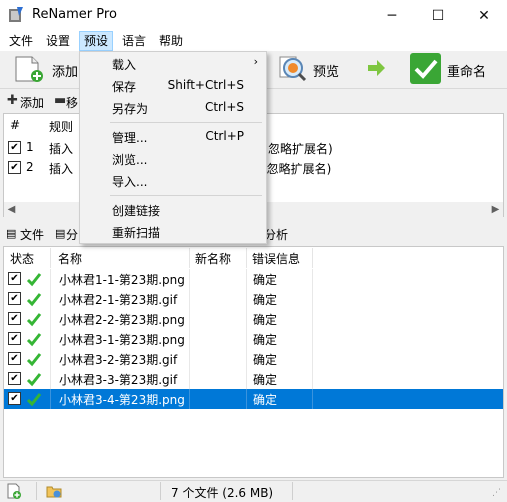 The height and width of the screenshot is (502, 507). What do you see at coordinates (173, 209) in the screenshot?
I see `menu-item-create-link: 创建链接` at bounding box center [173, 209].